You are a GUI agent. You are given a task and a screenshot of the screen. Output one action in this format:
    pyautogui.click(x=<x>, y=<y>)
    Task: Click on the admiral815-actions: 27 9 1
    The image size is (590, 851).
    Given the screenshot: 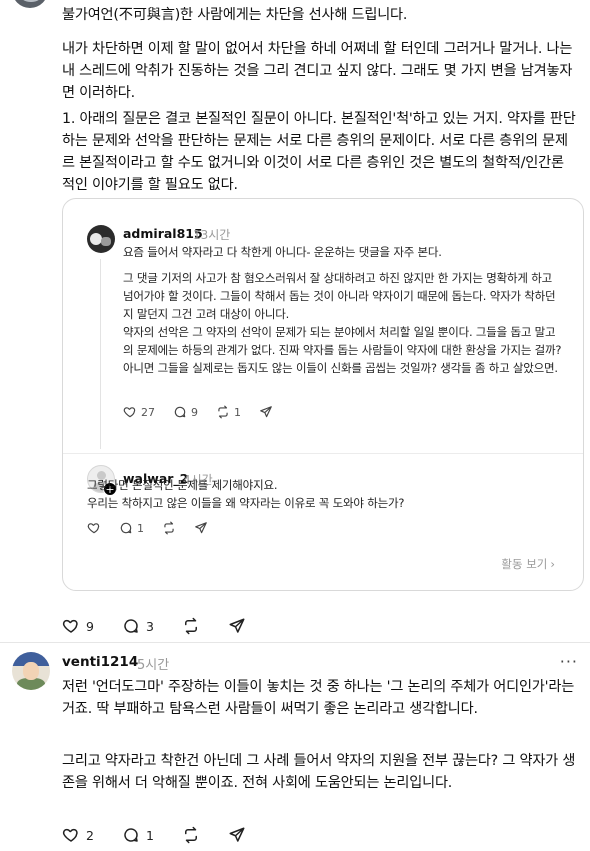 What is the action you would take?
    pyautogui.click(x=198, y=412)
    